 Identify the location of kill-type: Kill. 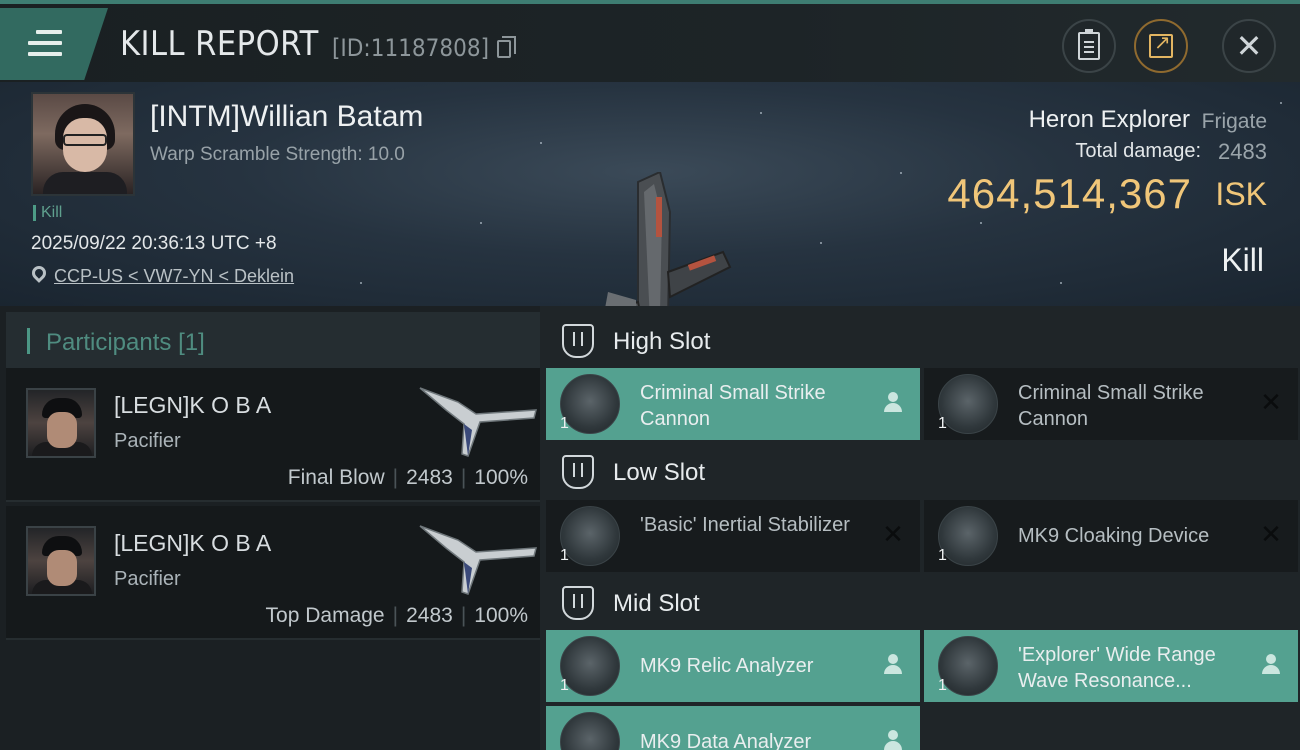
(1242, 260).